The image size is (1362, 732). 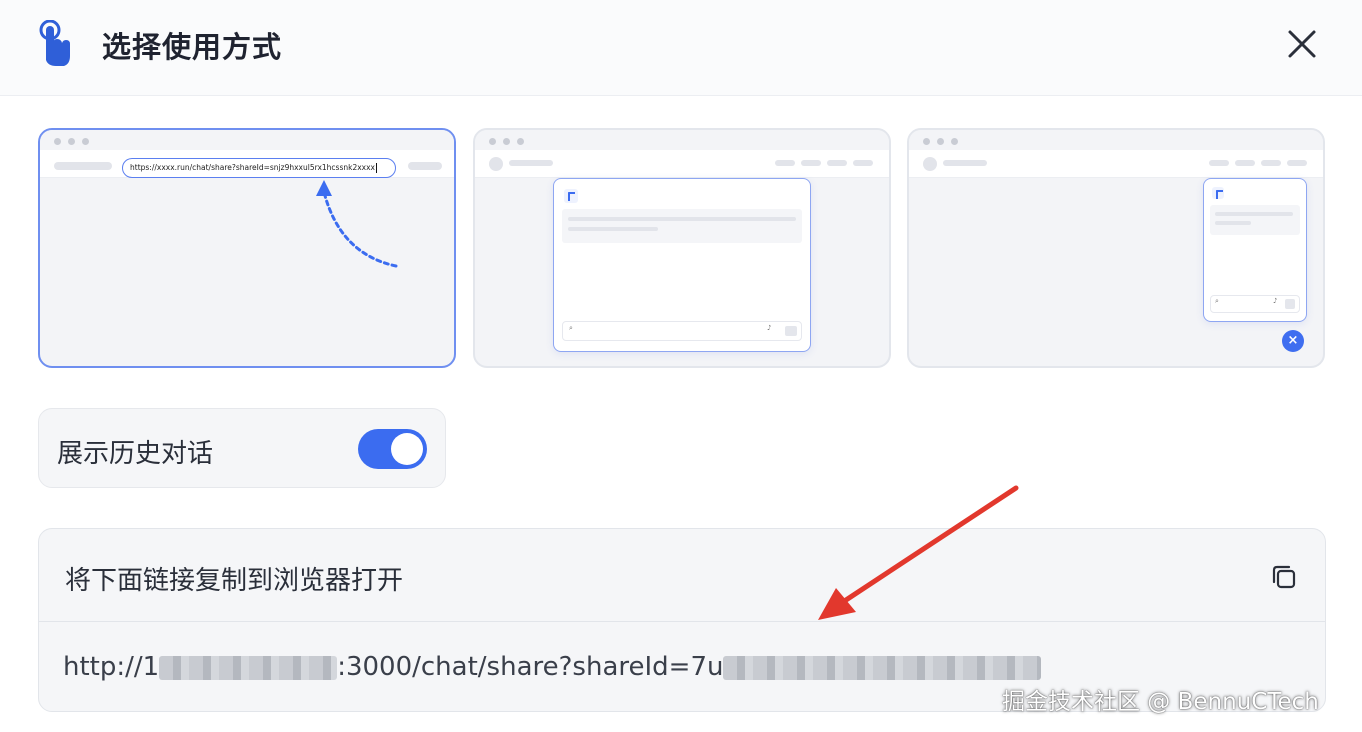 What do you see at coordinates (1302, 44) in the screenshot?
I see `close-icon` at bounding box center [1302, 44].